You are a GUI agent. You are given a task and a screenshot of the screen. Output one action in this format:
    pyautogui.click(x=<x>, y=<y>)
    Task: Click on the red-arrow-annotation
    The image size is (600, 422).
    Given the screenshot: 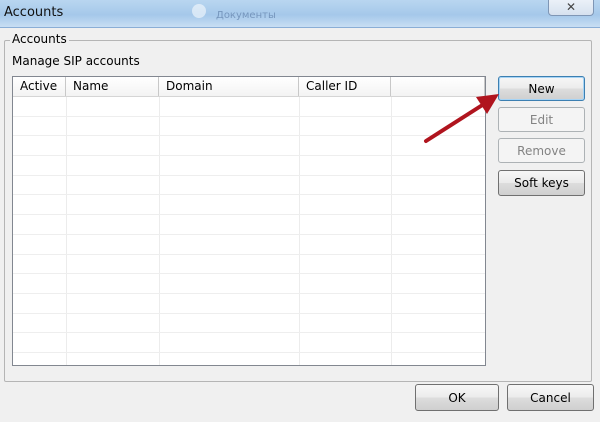 What is the action you would take?
    pyautogui.click(x=461, y=118)
    